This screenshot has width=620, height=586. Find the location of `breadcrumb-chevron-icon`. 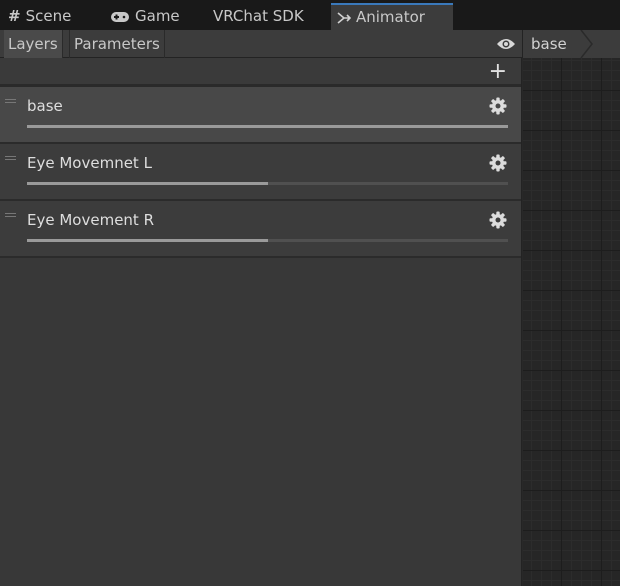

breadcrumb-chevron-icon is located at coordinates (586, 44).